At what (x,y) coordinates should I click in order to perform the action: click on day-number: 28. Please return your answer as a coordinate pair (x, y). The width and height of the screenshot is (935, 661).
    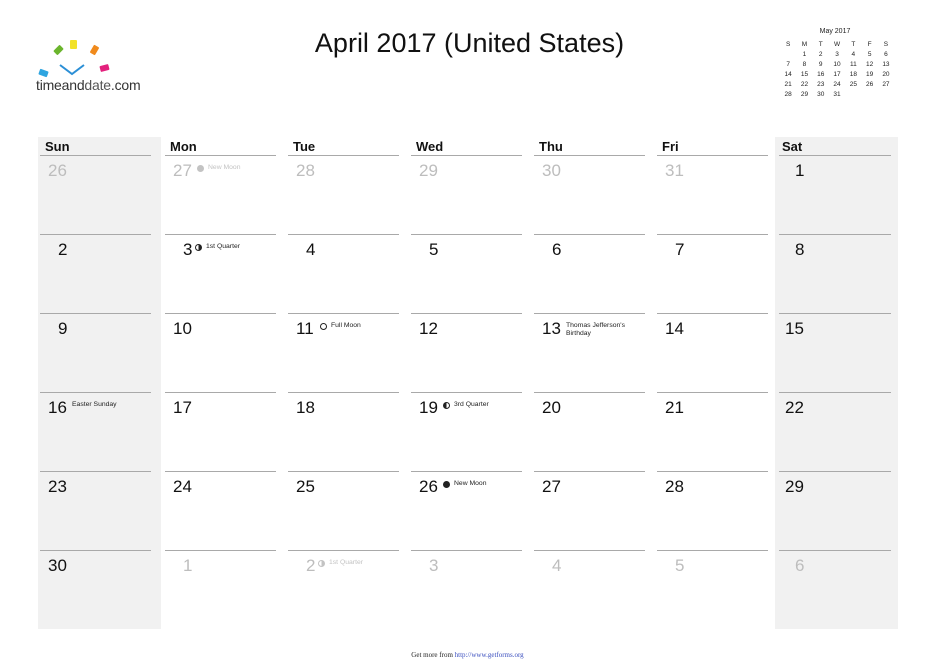
    Looking at the image, I should click on (305, 170).